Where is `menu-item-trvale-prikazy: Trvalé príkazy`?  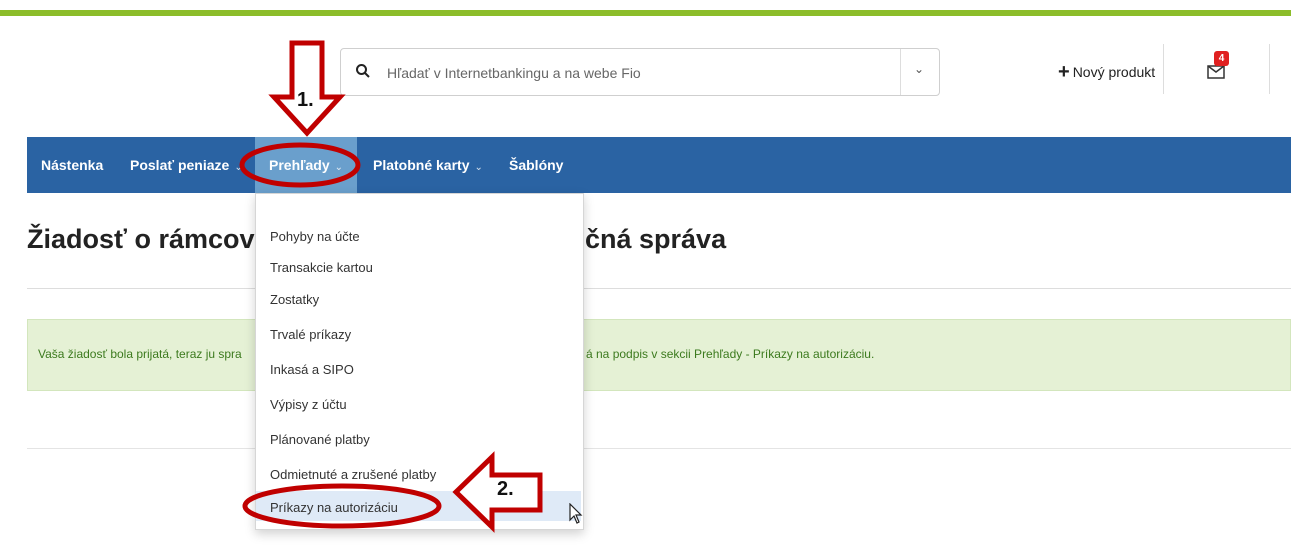
menu-item-trvale-prikazy: Trvalé príkazy is located at coordinates (310, 334).